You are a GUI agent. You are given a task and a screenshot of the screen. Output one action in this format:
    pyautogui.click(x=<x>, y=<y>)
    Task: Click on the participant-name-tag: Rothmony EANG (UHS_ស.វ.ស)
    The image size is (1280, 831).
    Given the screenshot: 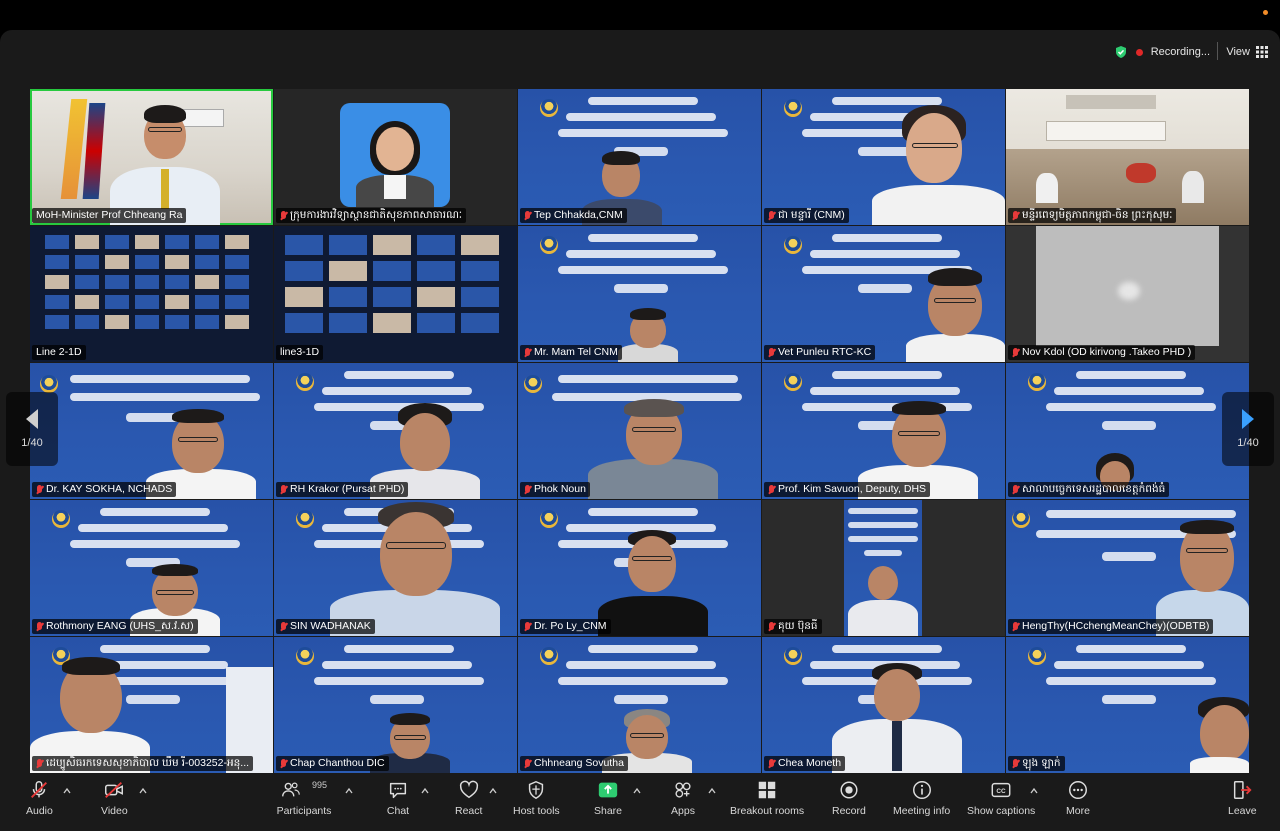 What is the action you would take?
    pyautogui.click(x=115, y=626)
    